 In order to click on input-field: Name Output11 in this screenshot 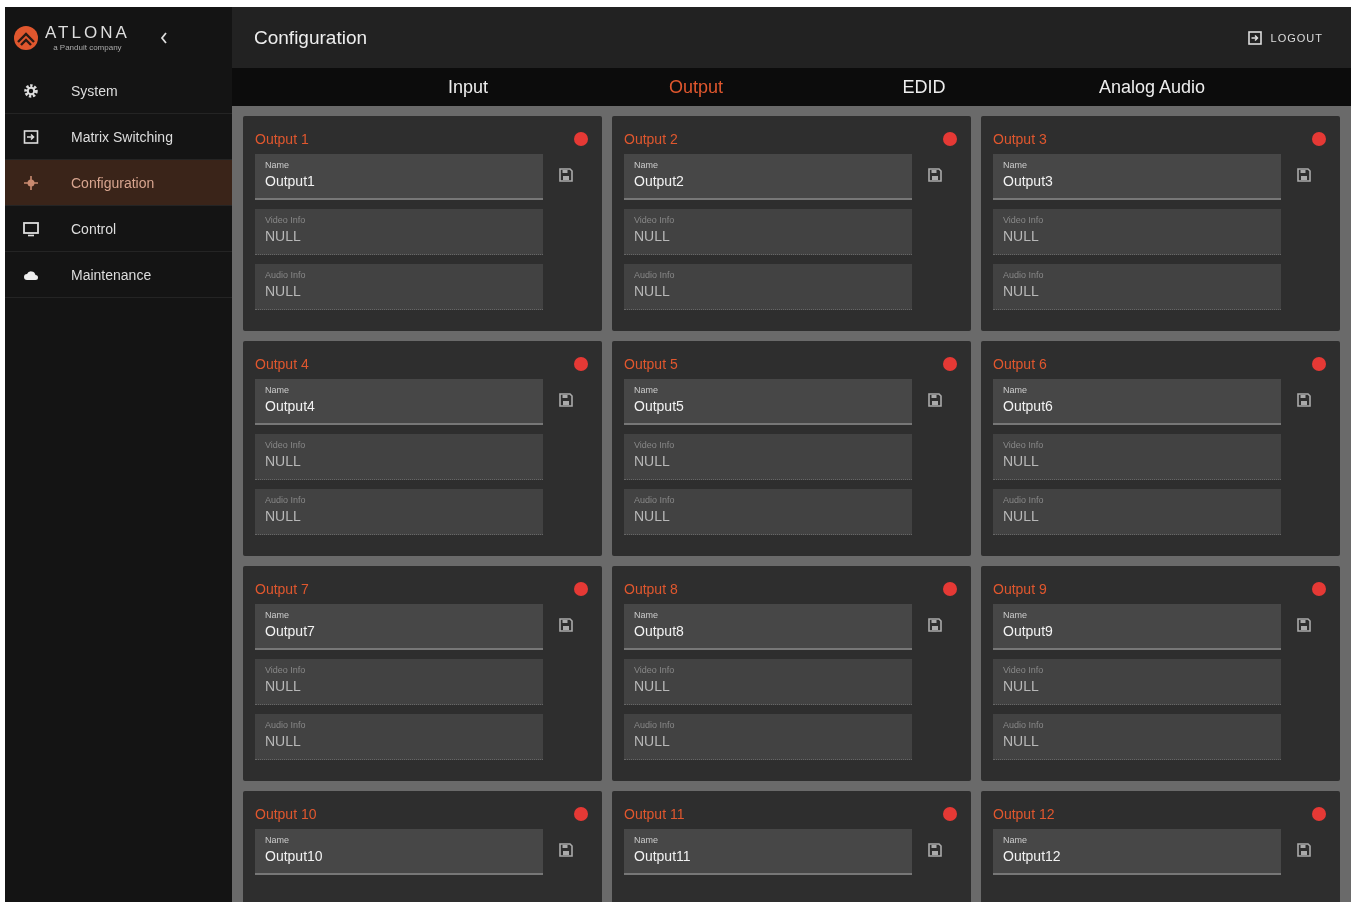, I will do `click(768, 852)`.